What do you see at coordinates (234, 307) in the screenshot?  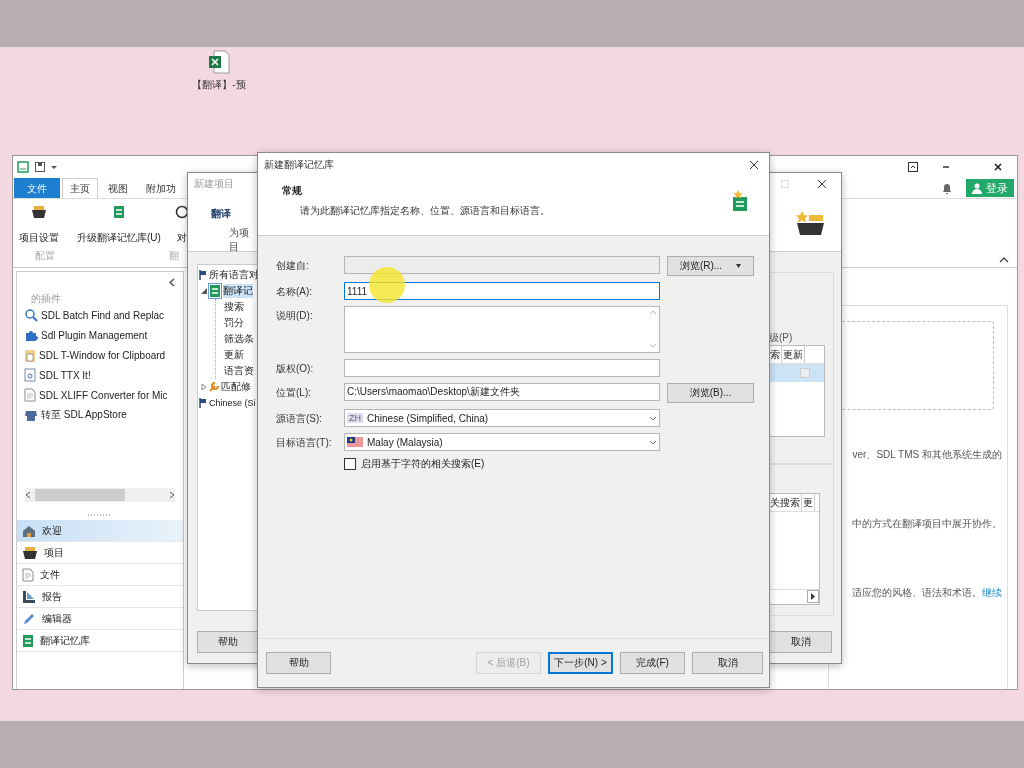 I see `tree-item: 搜索` at bounding box center [234, 307].